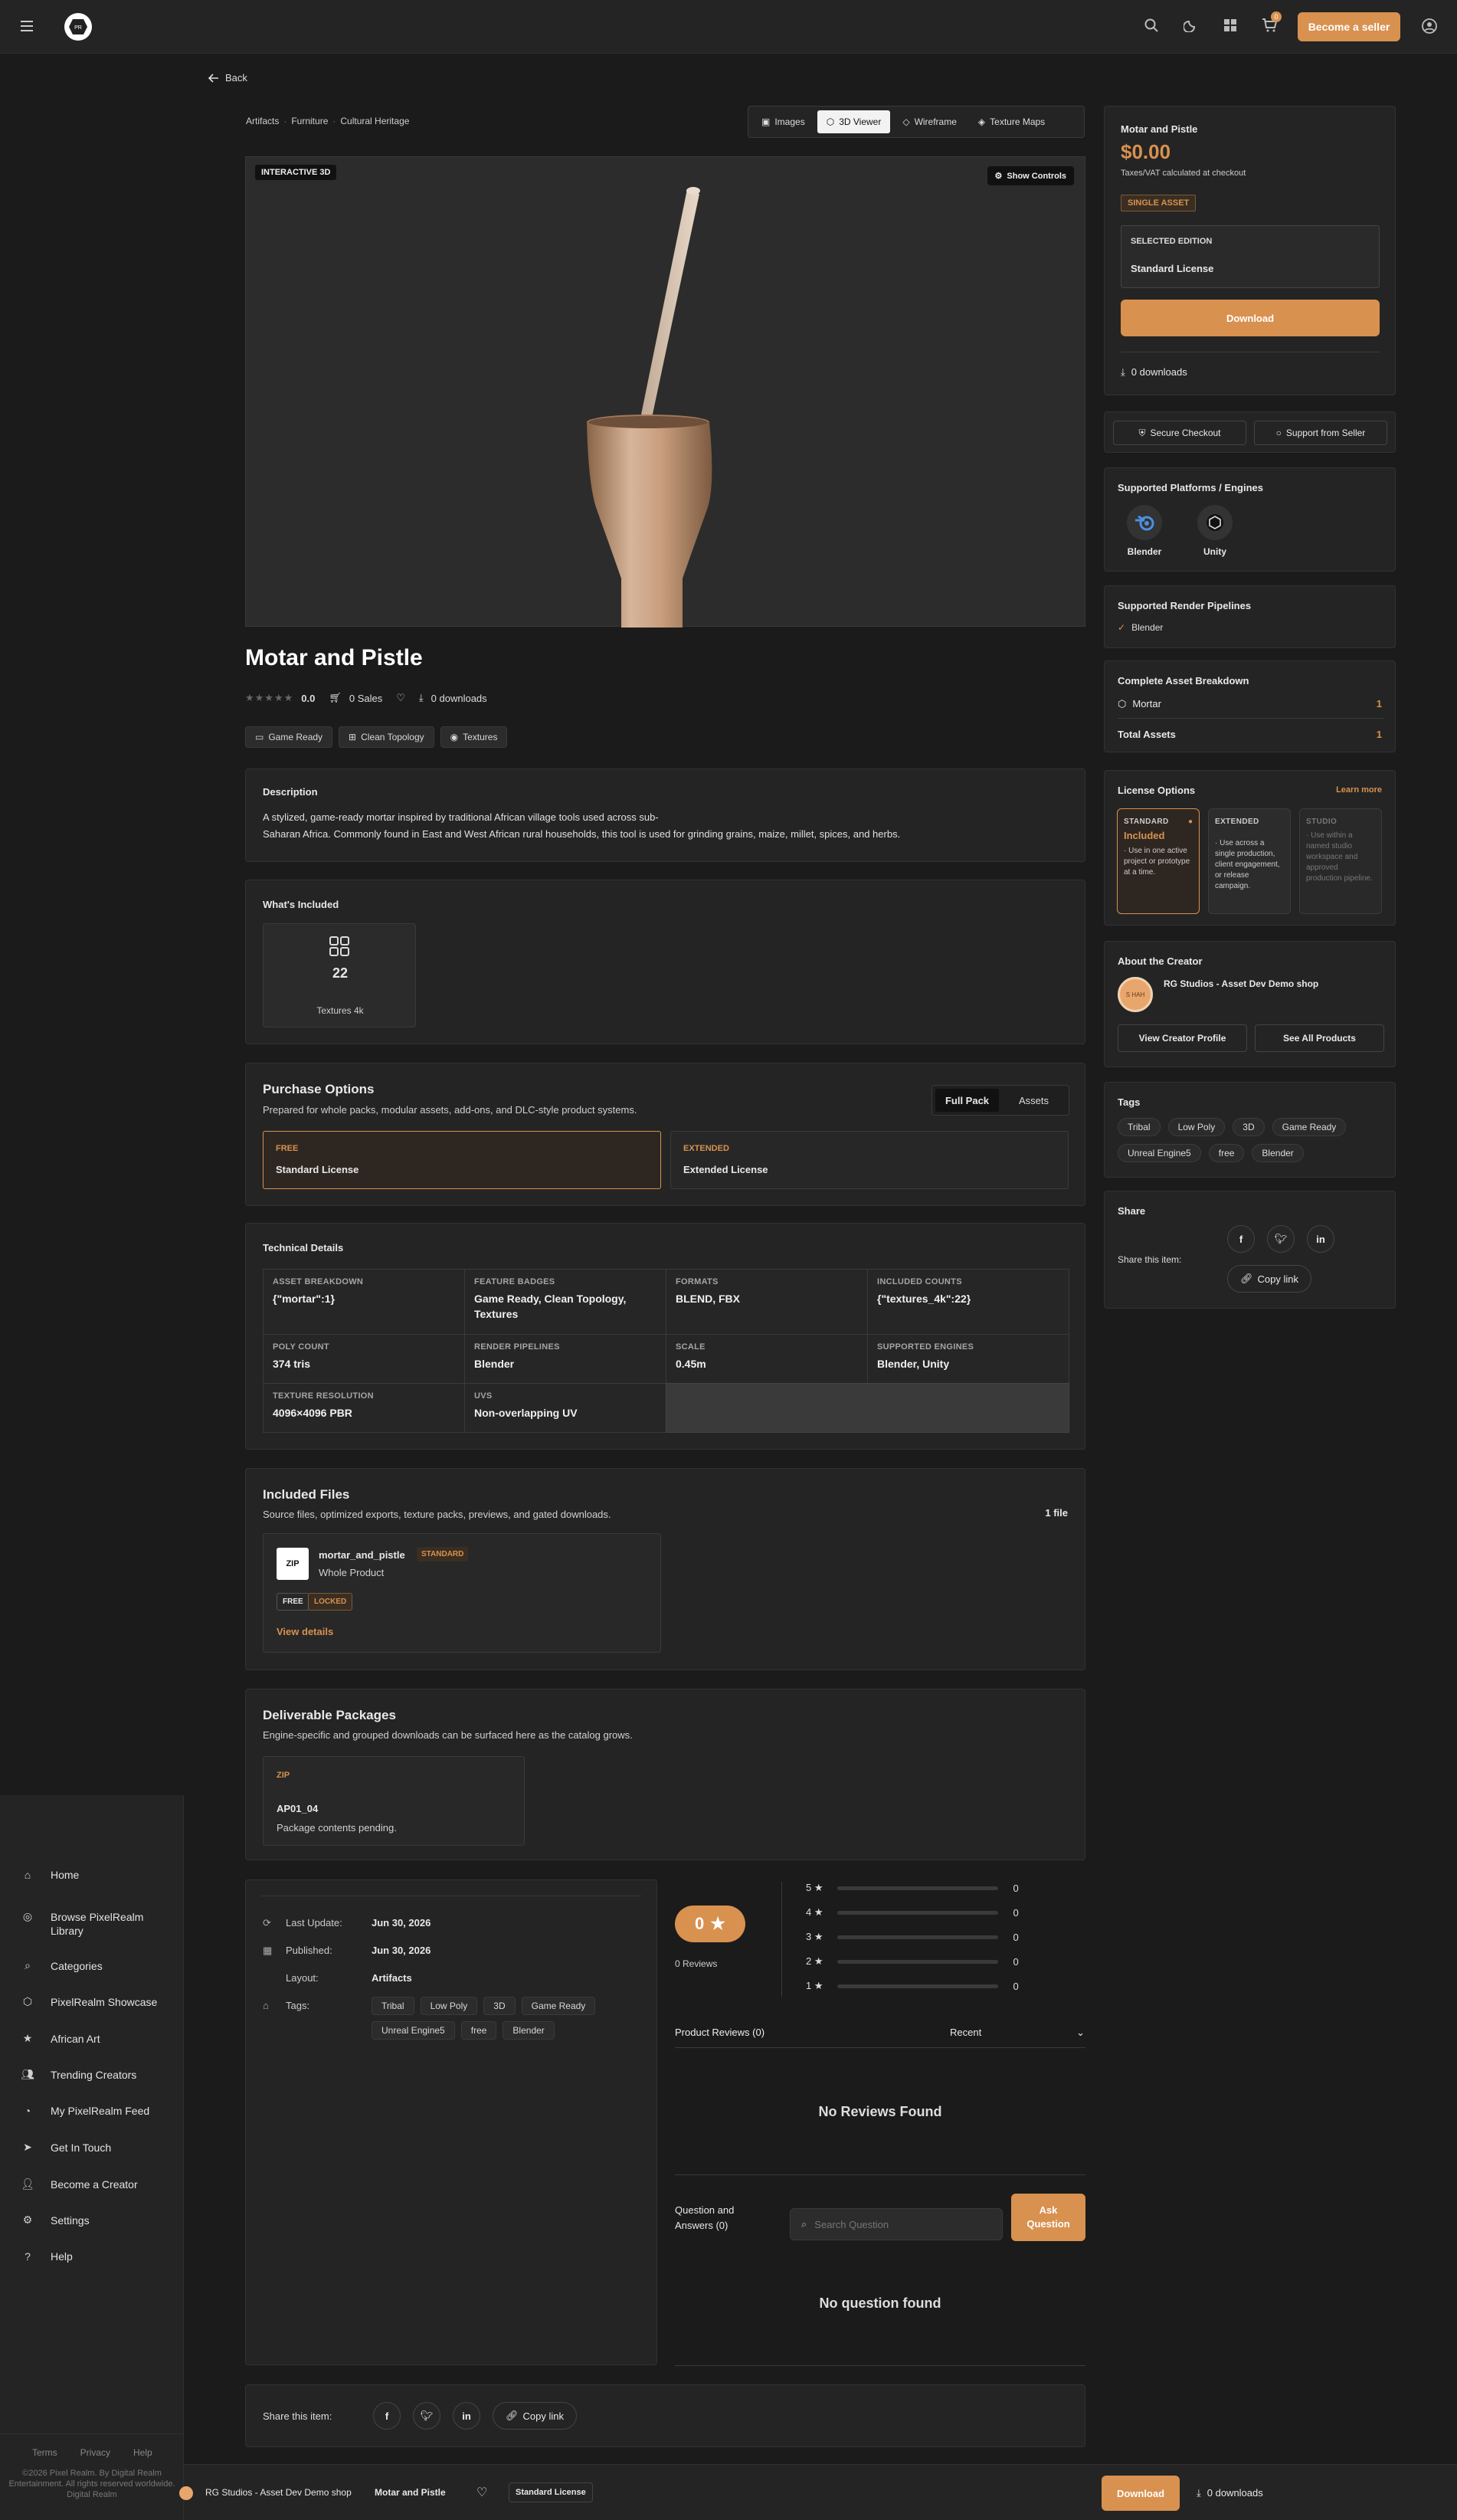 Image resolution: width=1457 pixels, height=2520 pixels. I want to click on user-plus-icon: 👤︎, so click(27, 2184).